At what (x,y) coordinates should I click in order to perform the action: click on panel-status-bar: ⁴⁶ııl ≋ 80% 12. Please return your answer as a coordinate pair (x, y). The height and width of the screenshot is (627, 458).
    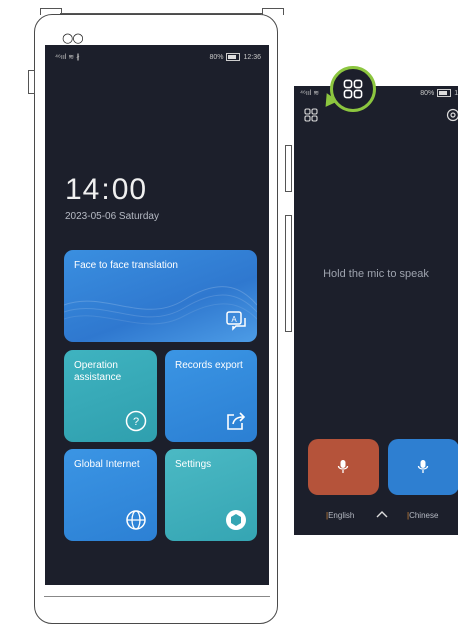
    Looking at the image, I should click on (376, 95).